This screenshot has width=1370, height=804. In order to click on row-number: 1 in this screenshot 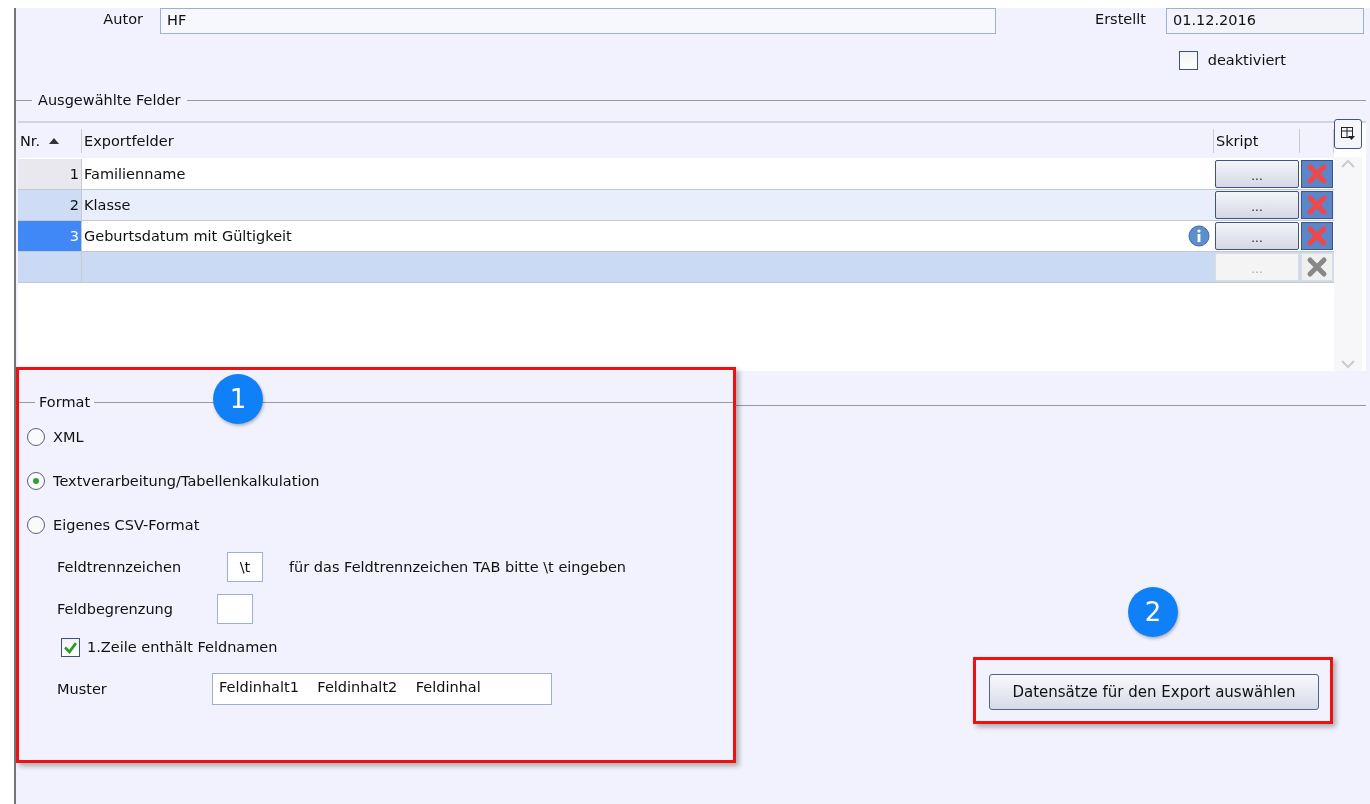, I will do `click(50, 174)`.